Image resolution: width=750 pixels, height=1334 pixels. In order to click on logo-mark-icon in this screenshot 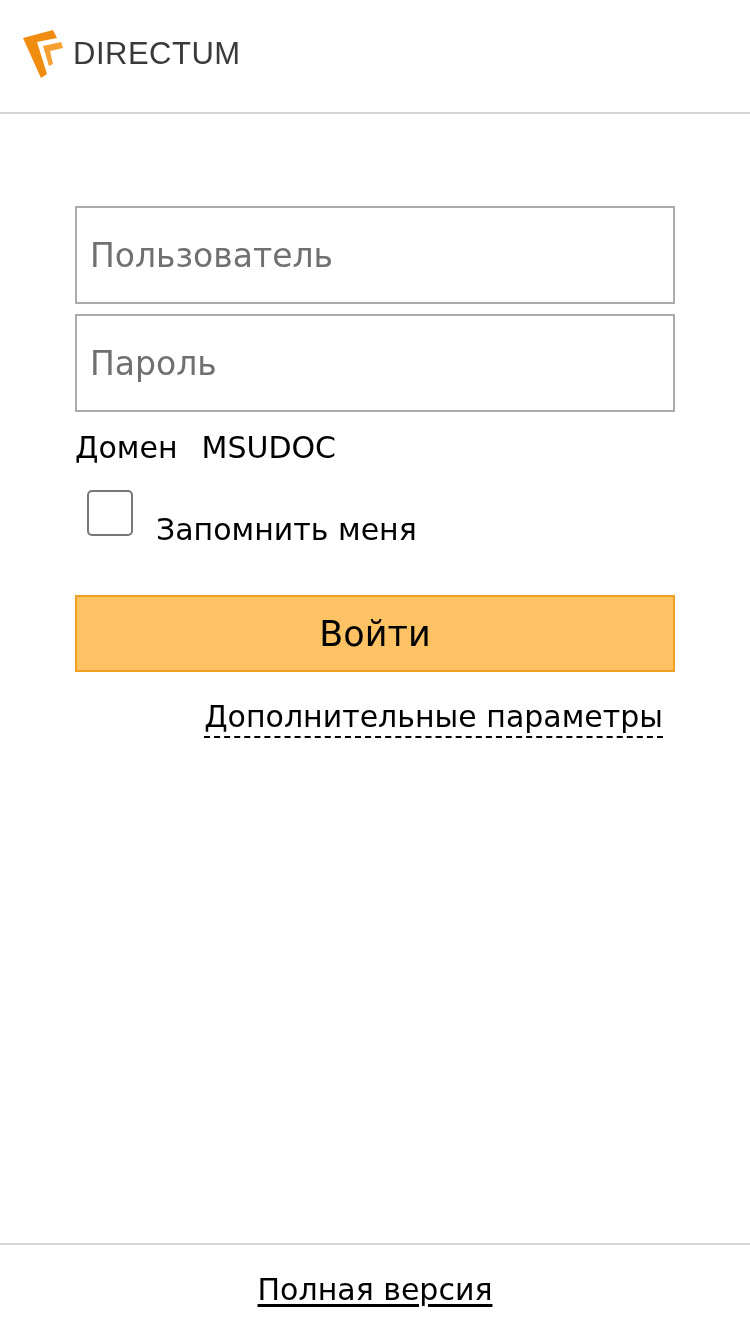, I will do `click(43, 54)`.